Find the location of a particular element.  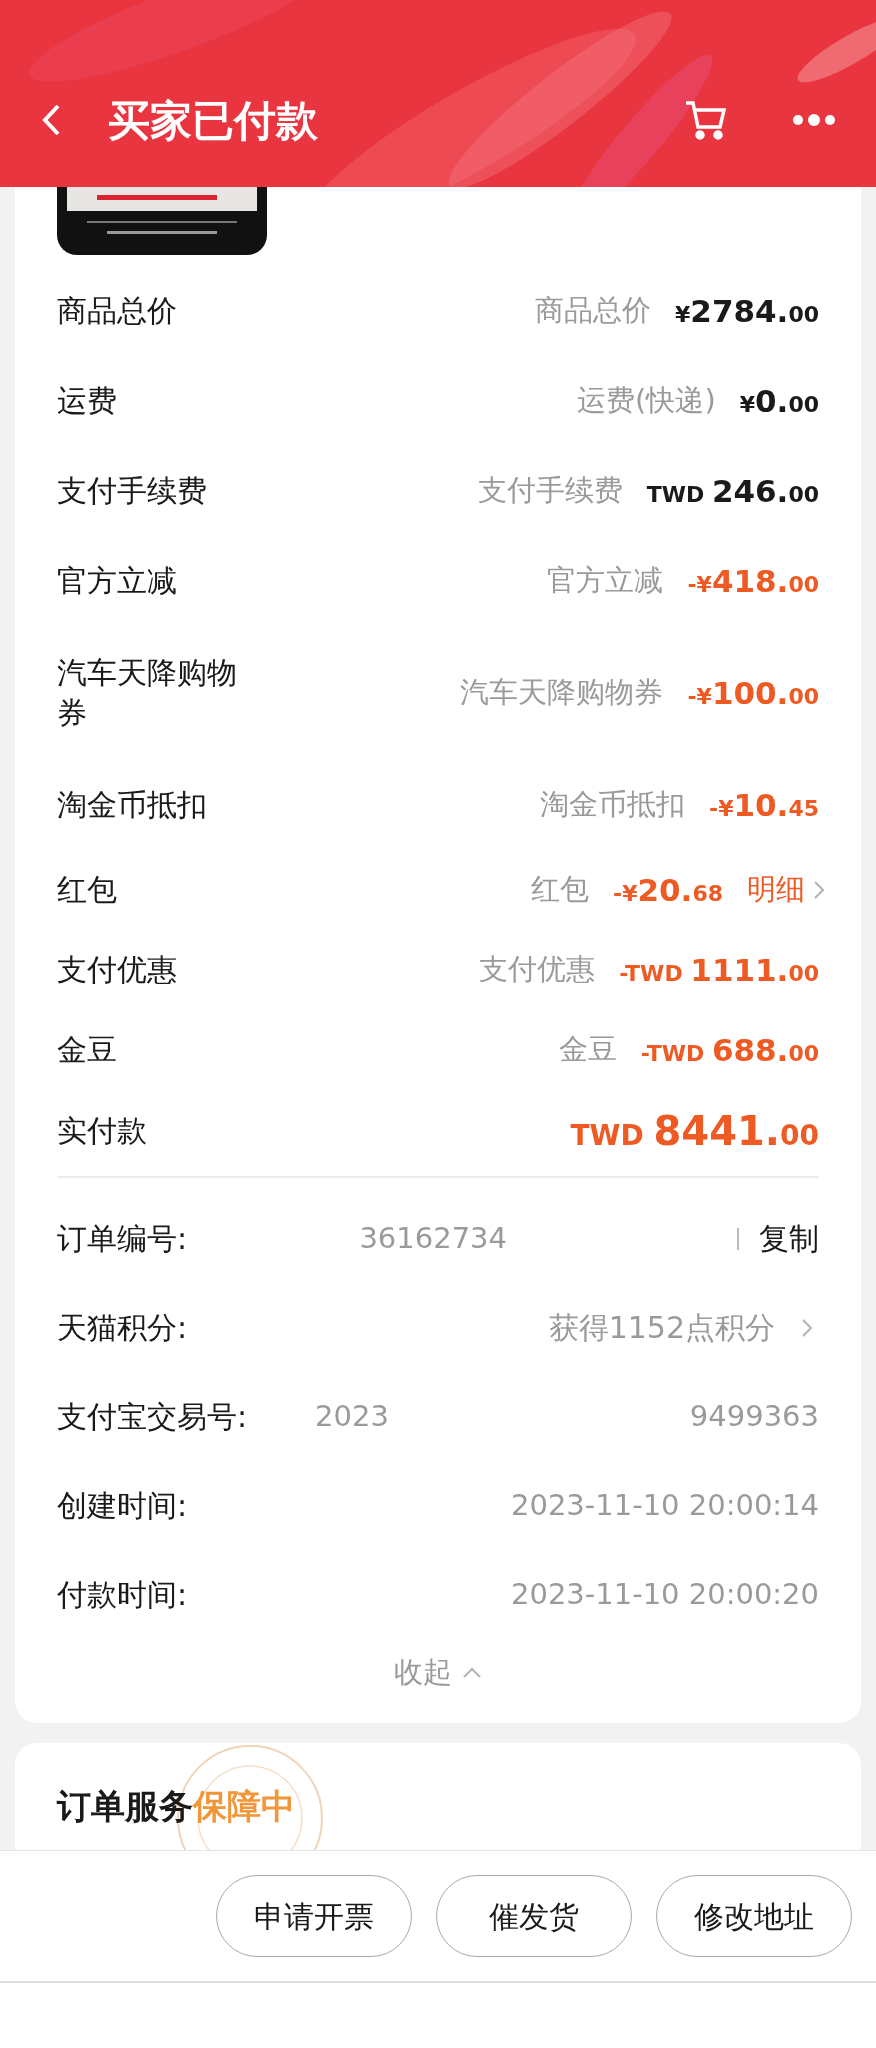

row-description: 支付优惠 is located at coordinates (537, 970).